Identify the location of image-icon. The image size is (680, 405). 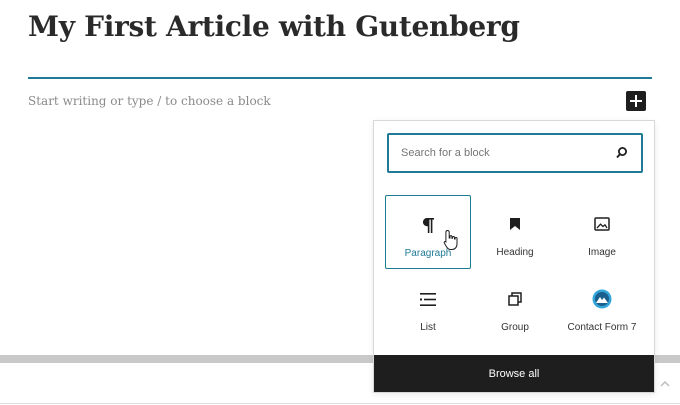
(602, 224).